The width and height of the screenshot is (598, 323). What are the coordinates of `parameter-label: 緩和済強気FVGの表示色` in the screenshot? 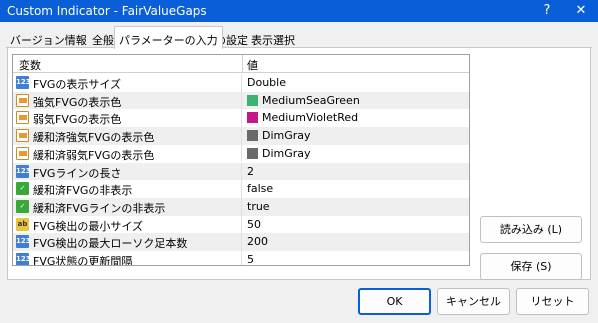 It's located at (94, 138).